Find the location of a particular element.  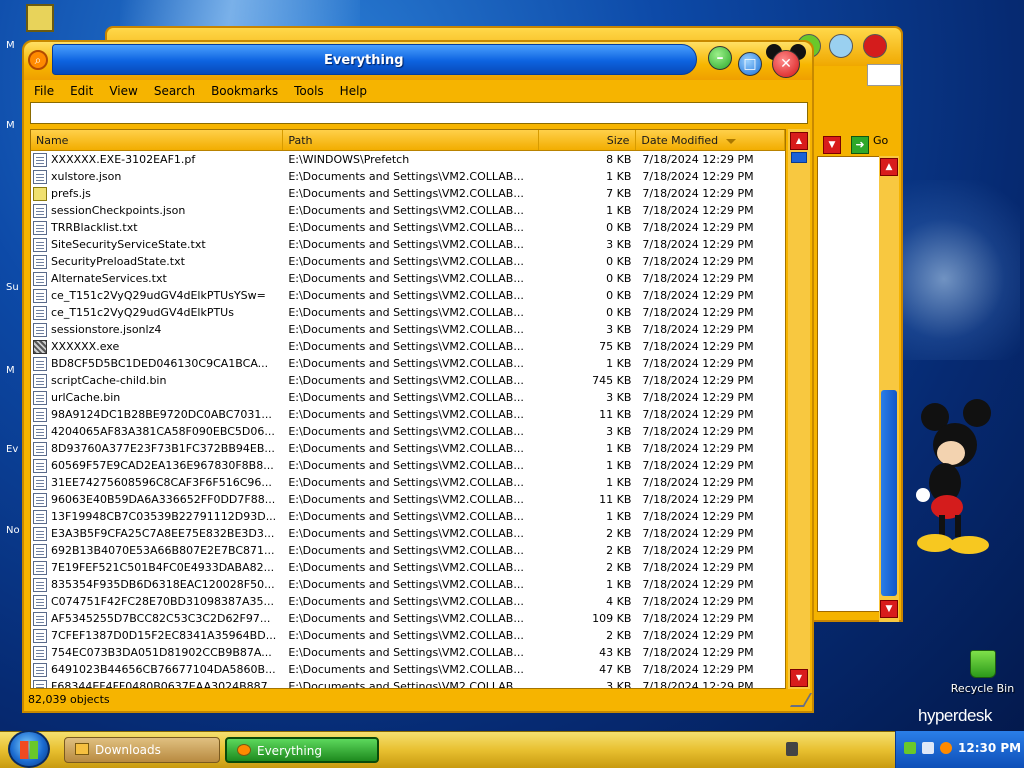

menu-bookmarks: Bookmarks is located at coordinates (244, 91).